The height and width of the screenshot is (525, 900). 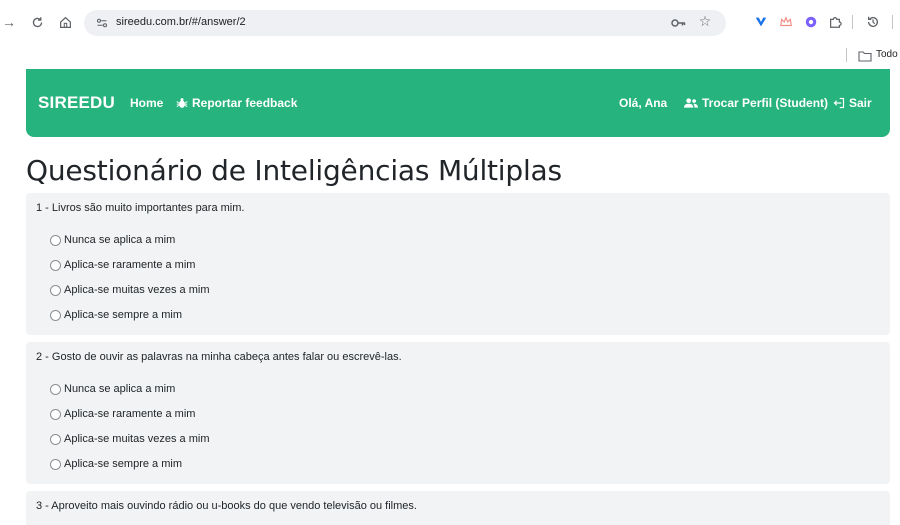 What do you see at coordinates (811, 22) in the screenshot?
I see `extension-circle-icon` at bounding box center [811, 22].